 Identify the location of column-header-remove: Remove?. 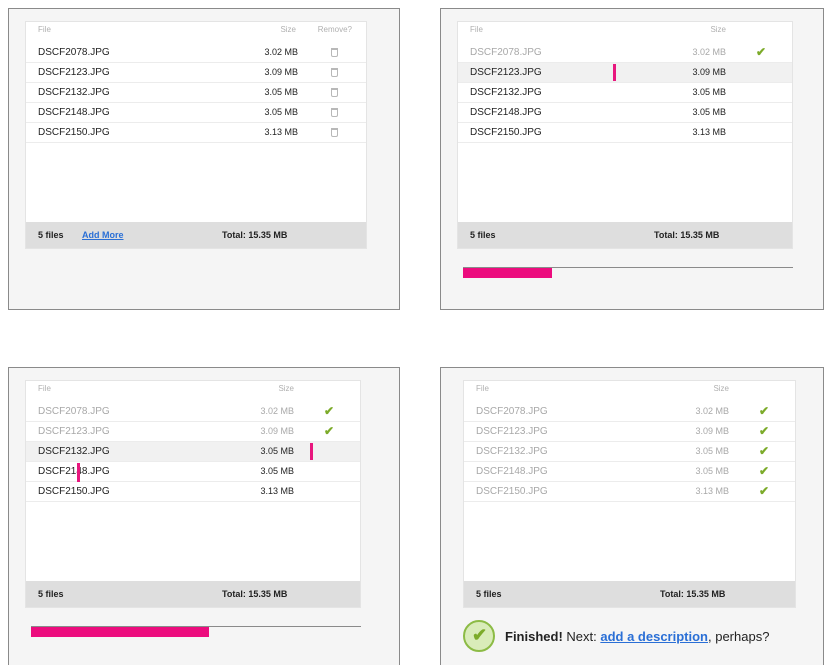
(334, 29).